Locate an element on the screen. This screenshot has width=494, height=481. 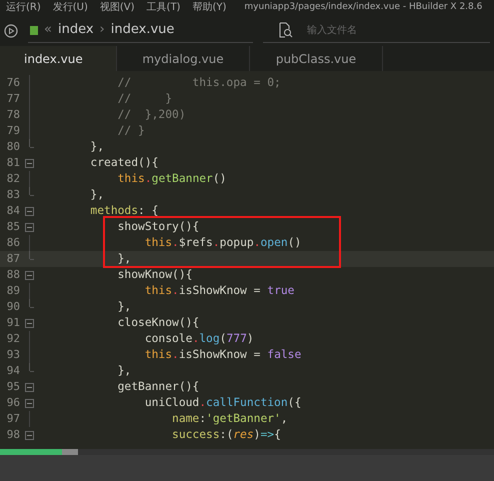
line-number: 97 is located at coordinates (13, 418).